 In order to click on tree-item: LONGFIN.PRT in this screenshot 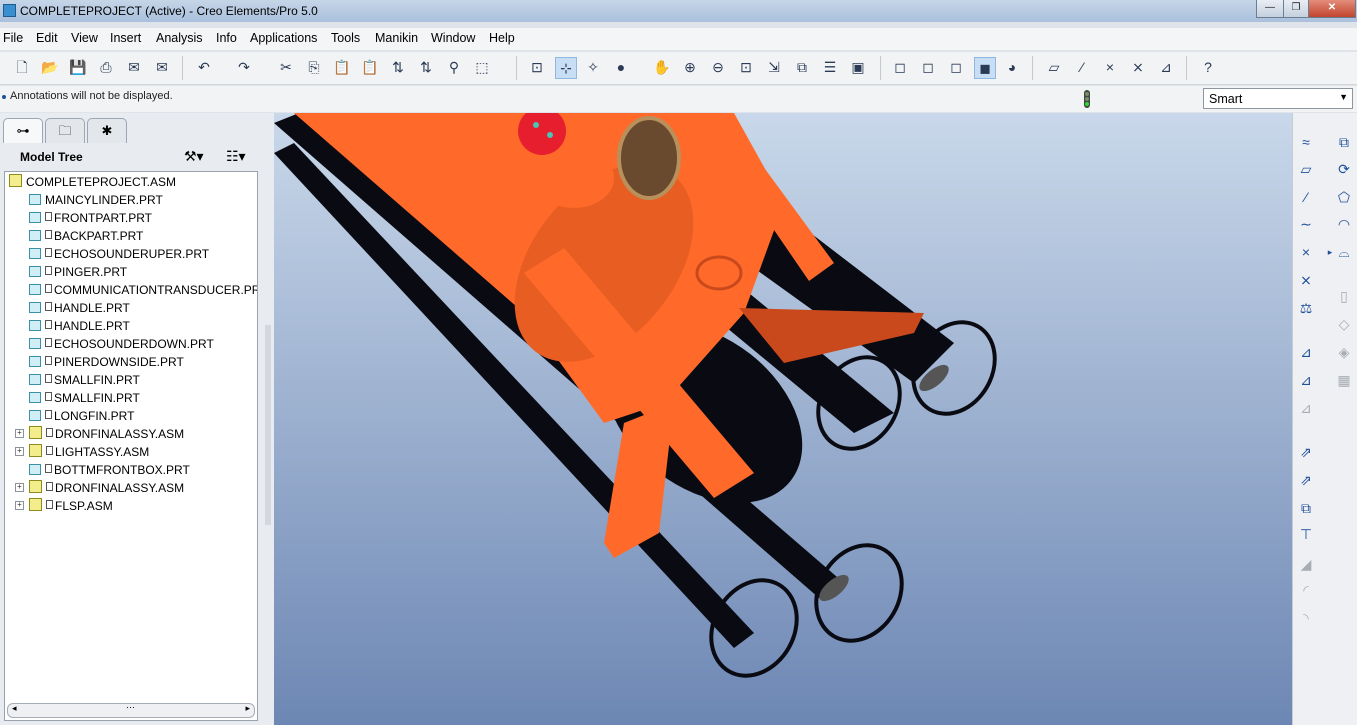, I will do `click(81, 416)`.